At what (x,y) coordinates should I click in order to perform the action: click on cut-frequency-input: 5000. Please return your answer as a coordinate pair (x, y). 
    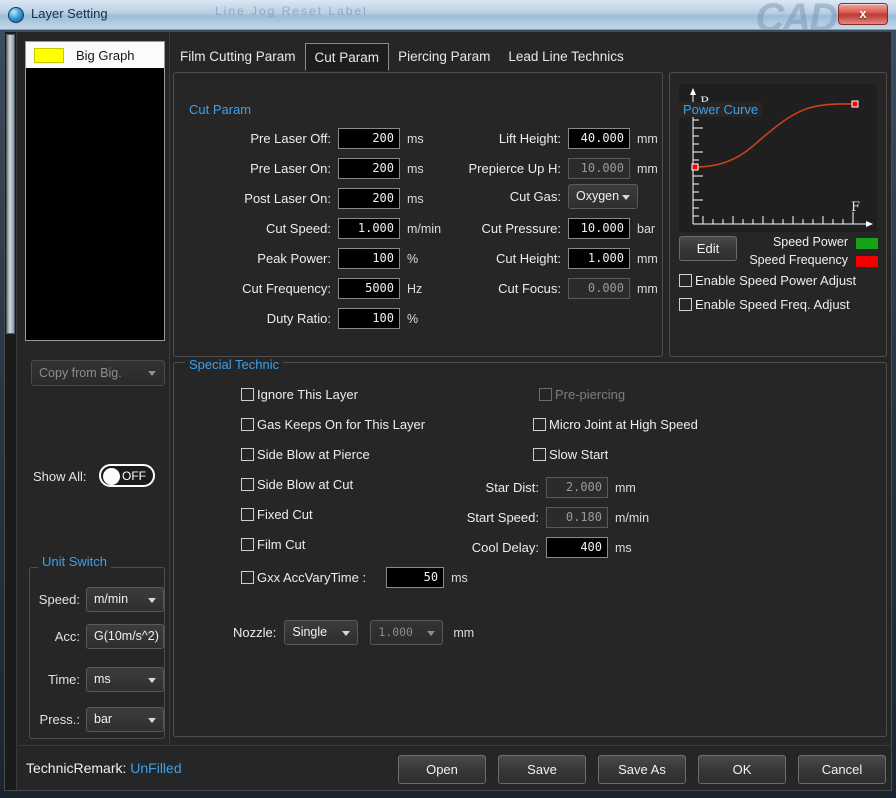
    Looking at the image, I should click on (369, 288).